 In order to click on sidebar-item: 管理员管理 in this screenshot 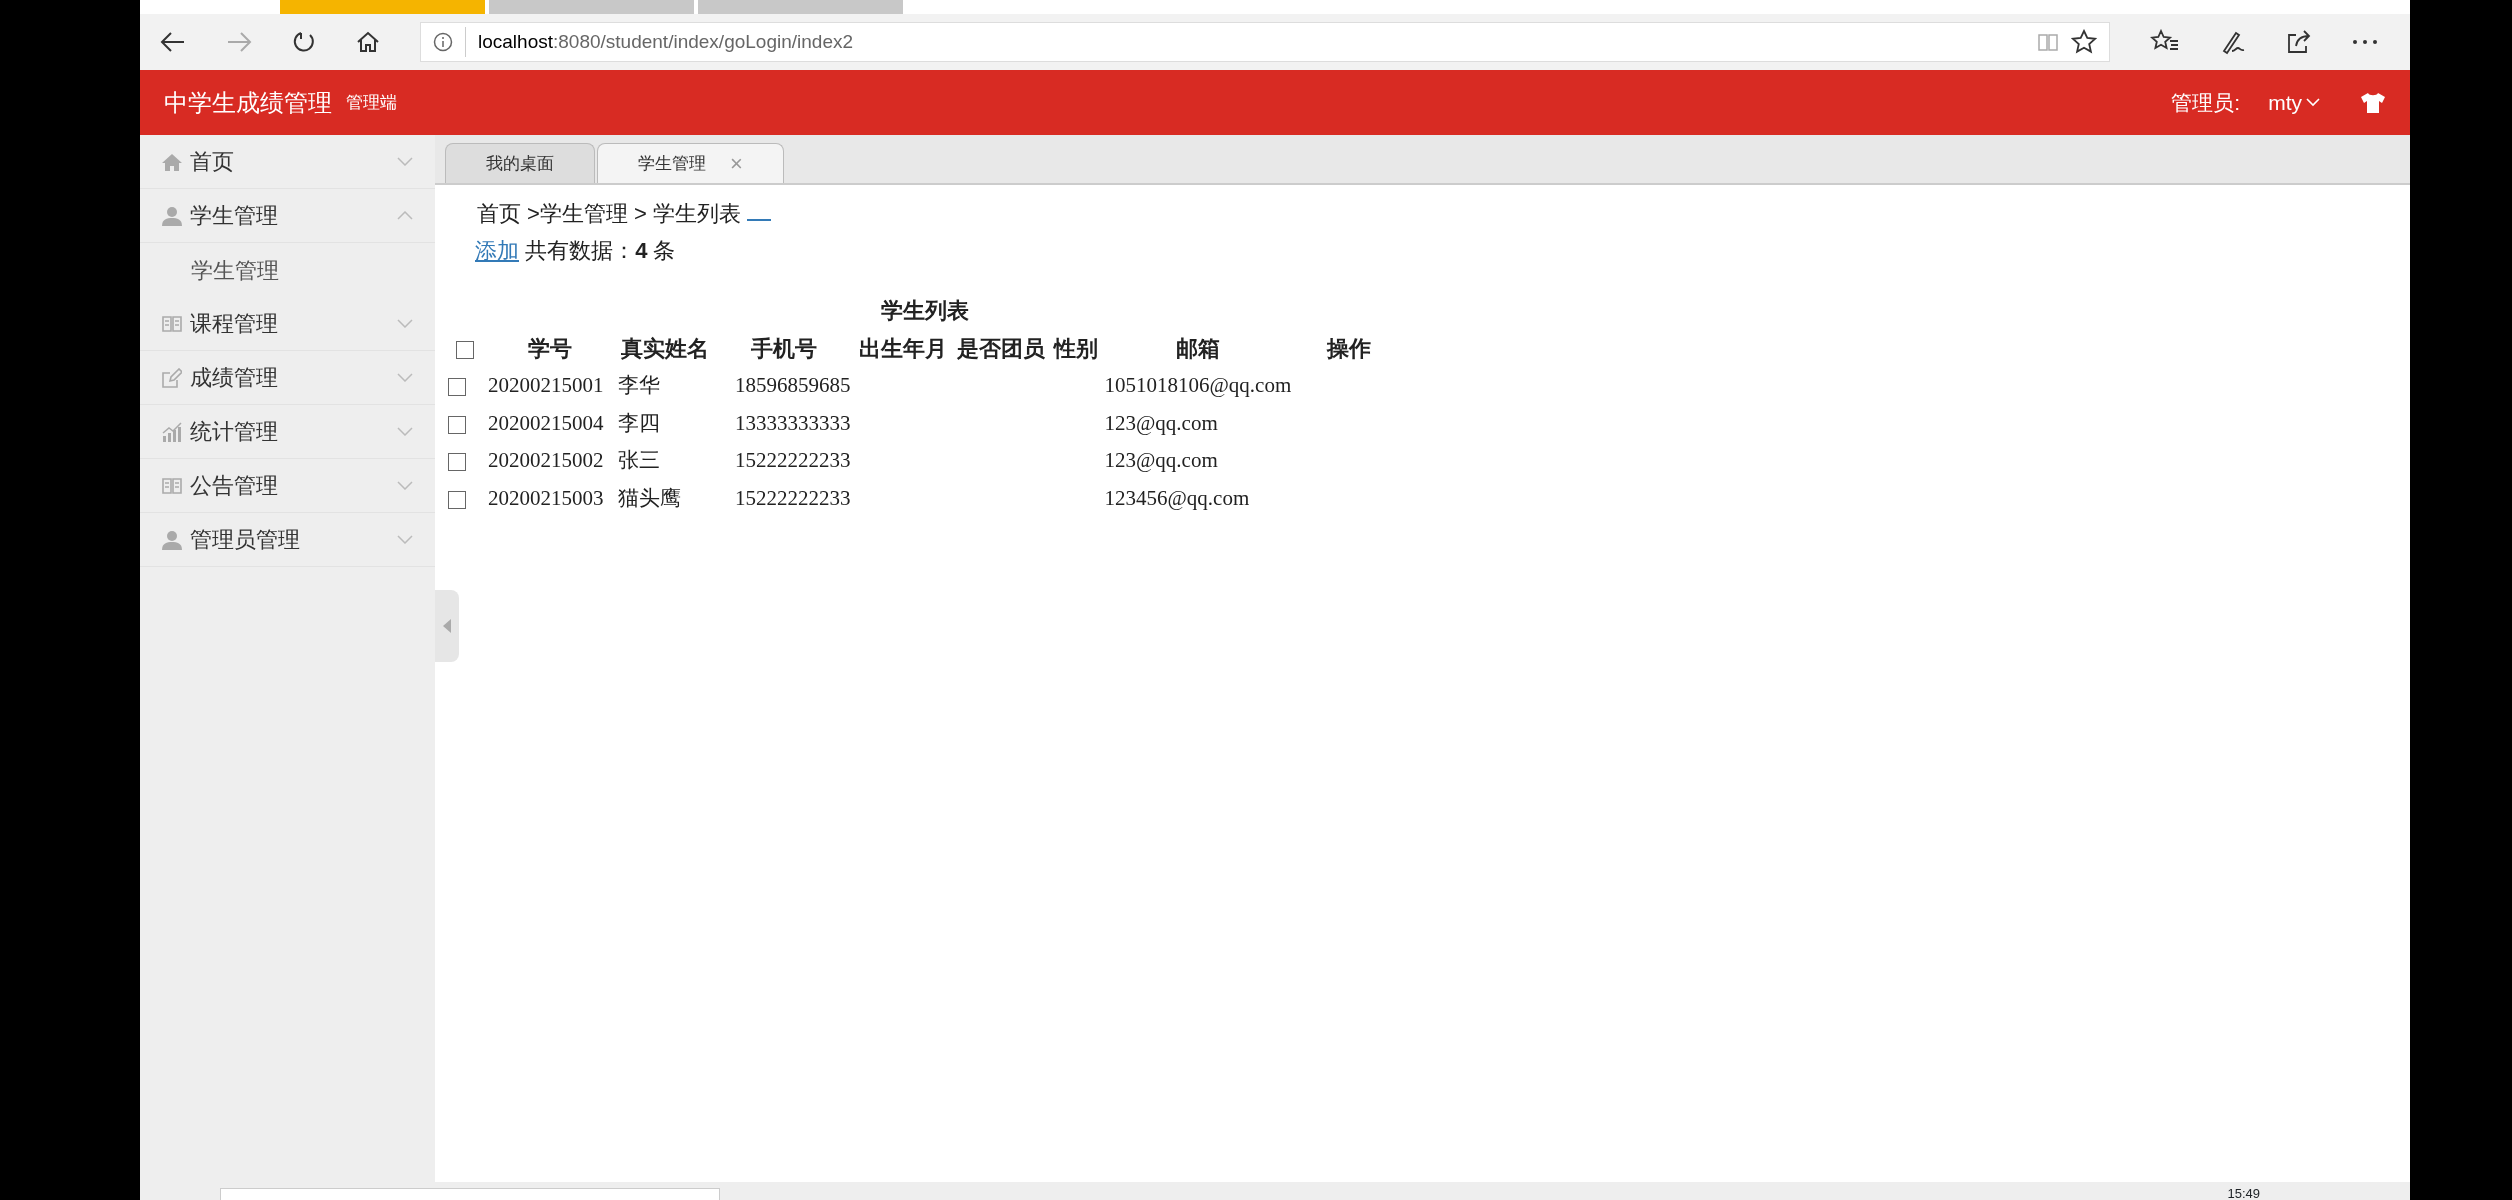, I will do `click(287, 540)`.